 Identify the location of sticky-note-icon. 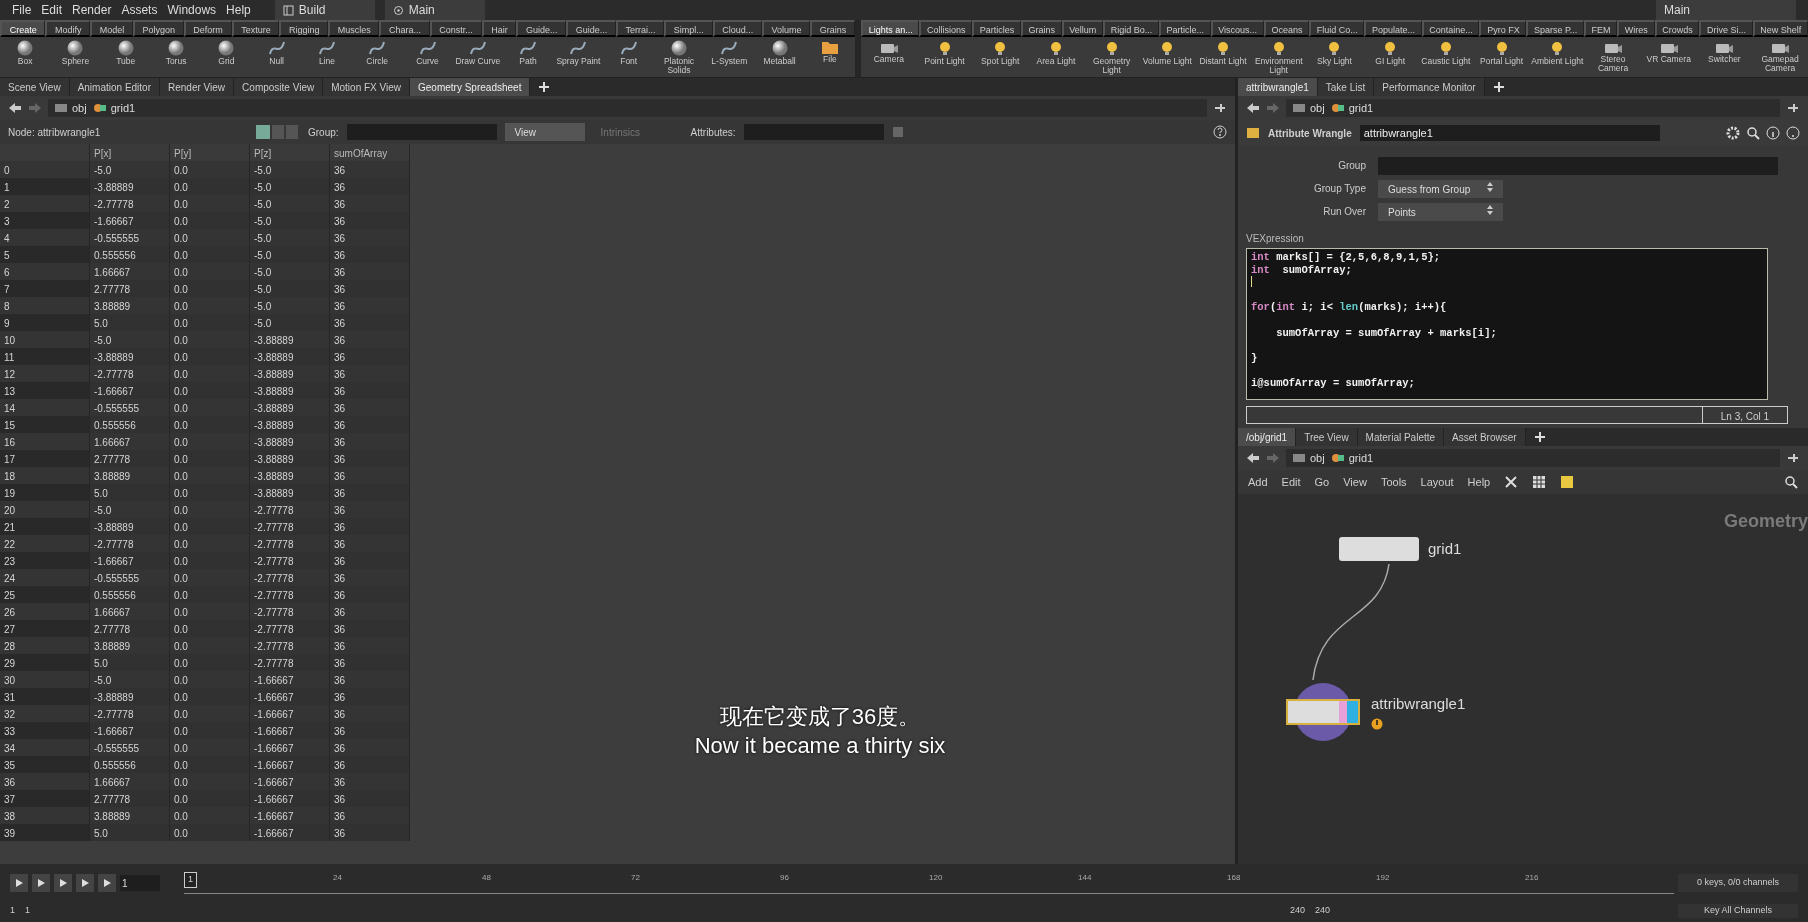
(1567, 482).